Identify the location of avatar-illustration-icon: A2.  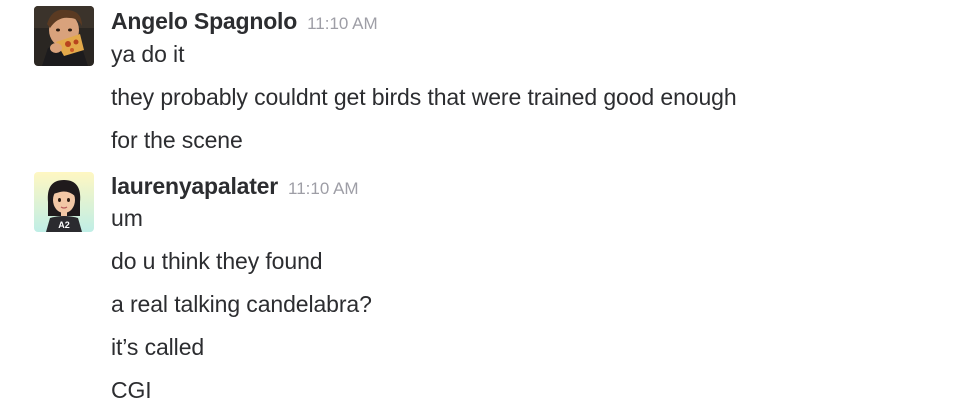
(64, 202).